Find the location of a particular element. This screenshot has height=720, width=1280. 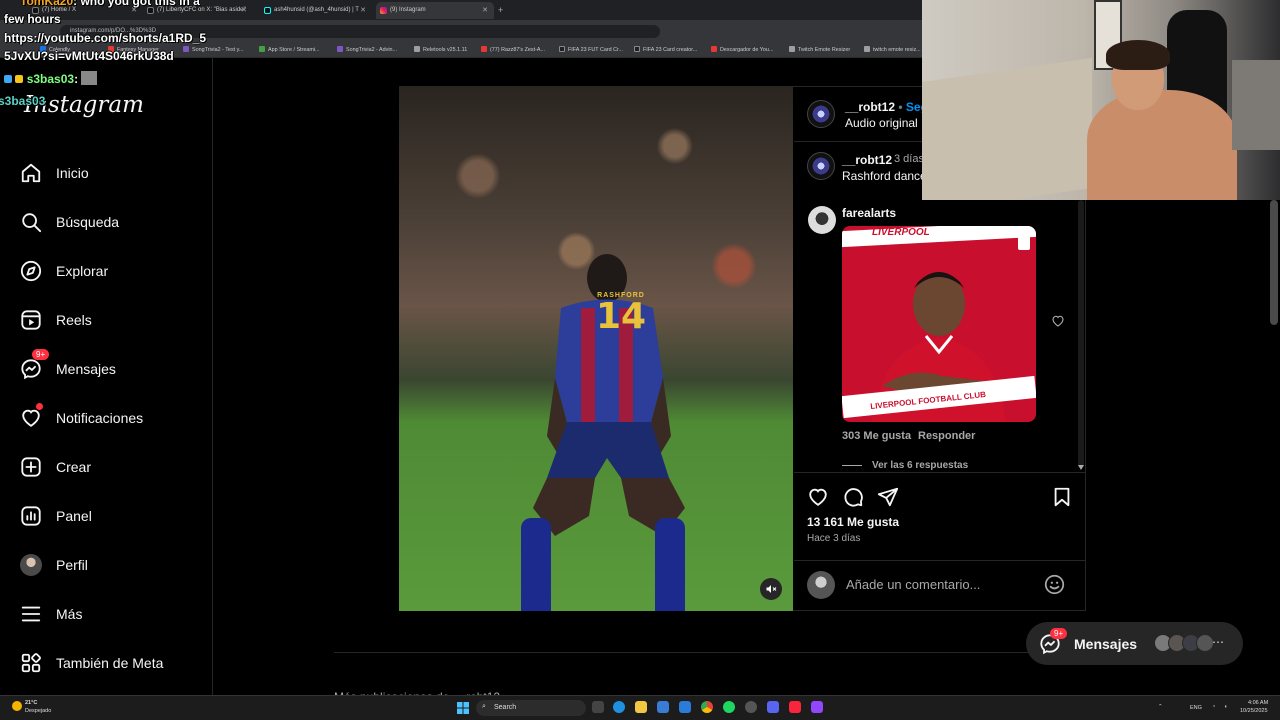

caption-avatar is located at coordinates (821, 166).